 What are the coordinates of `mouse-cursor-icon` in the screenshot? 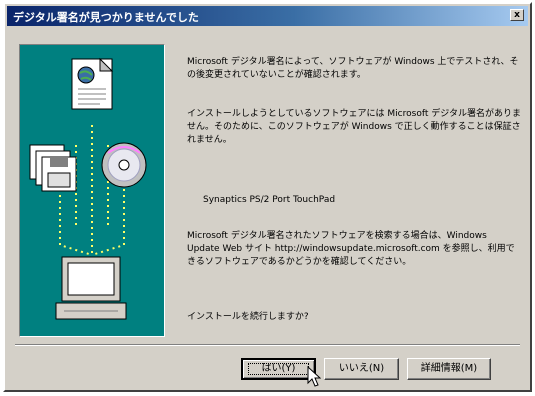 It's located at (314, 376).